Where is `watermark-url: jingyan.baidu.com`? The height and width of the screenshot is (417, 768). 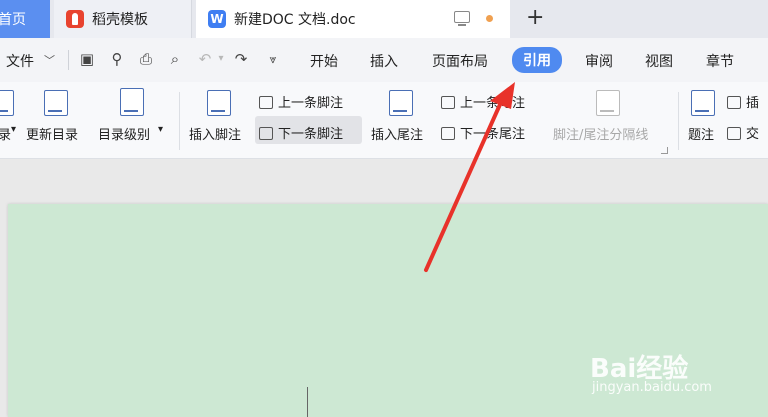
watermark-url: jingyan.baidu.com is located at coordinates (652, 387).